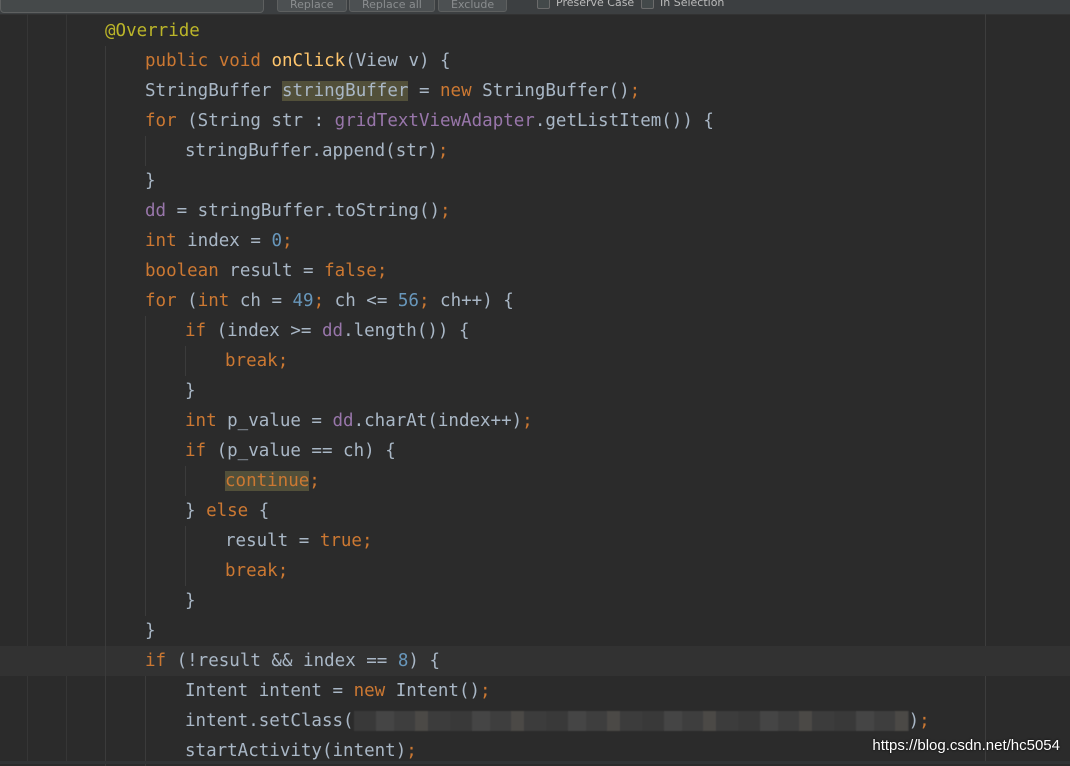 Image resolution: width=1070 pixels, height=766 pixels. Describe the element at coordinates (303, 211) in the screenshot. I see `code-token: = stringBuffer.toString()` at that location.